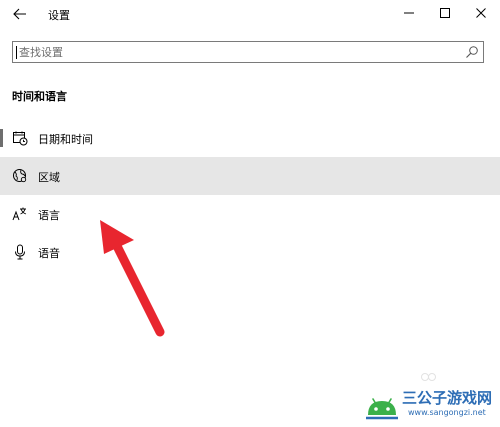 Image resolution: width=500 pixels, height=427 pixels. What do you see at coordinates (250, 138) in the screenshot?
I see `nav-item-date-time: 日期和时间` at bounding box center [250, 138].